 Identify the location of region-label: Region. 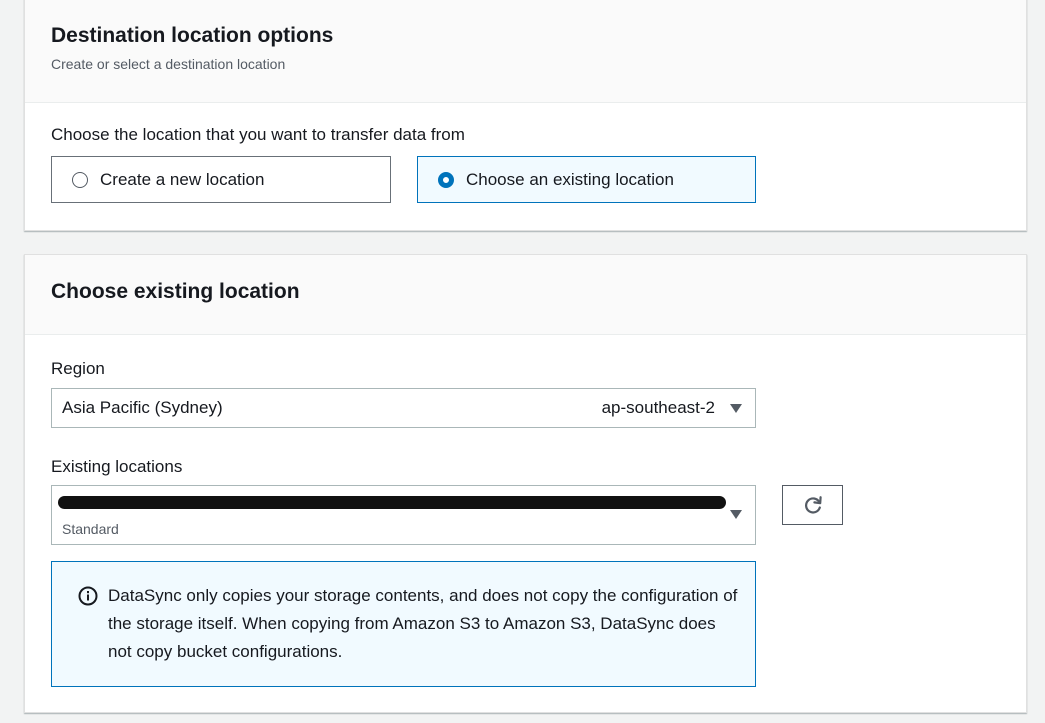
(78, 368).